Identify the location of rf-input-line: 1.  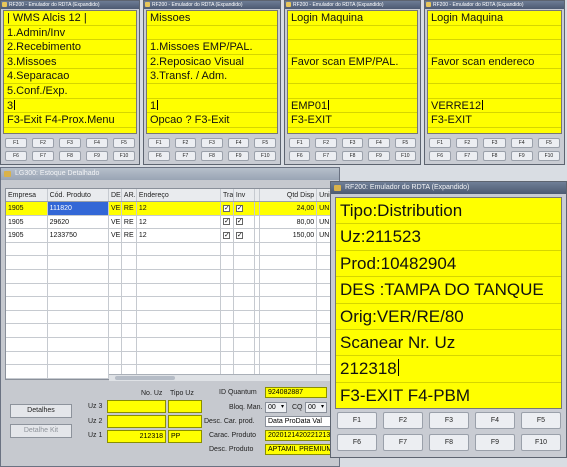
(212, 106).